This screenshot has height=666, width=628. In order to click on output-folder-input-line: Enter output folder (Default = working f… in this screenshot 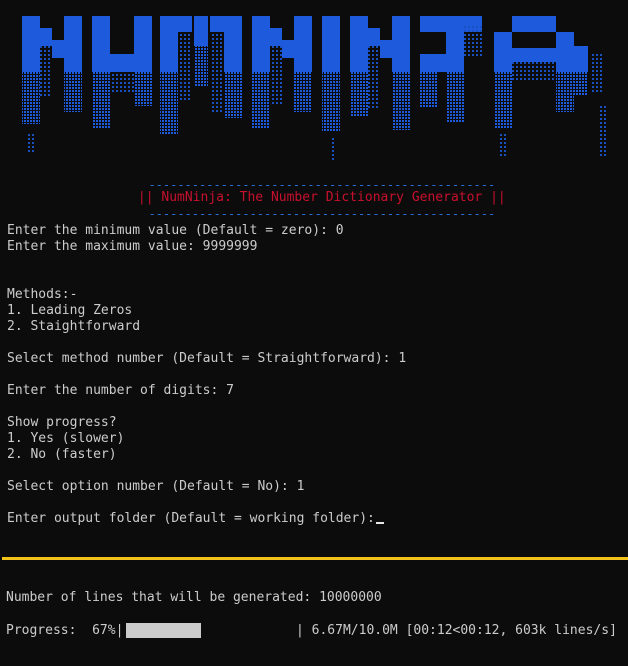, I will do `click(195, 519)`.